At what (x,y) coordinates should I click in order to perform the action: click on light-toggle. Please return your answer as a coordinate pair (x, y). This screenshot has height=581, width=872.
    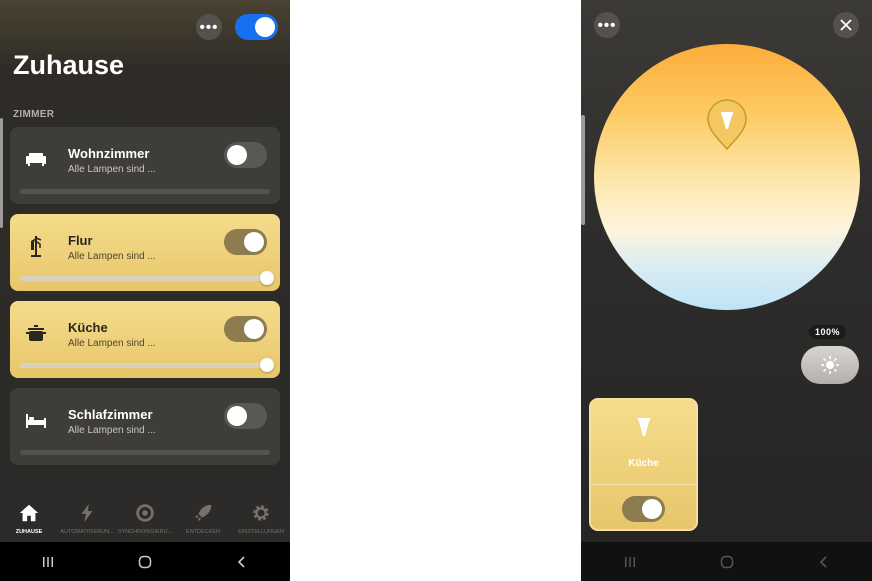
    Looking at the image, I should click on (643, 509).